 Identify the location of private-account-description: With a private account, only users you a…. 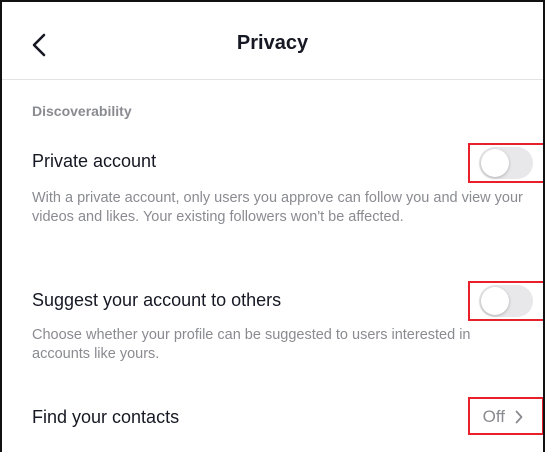
(277, 207).